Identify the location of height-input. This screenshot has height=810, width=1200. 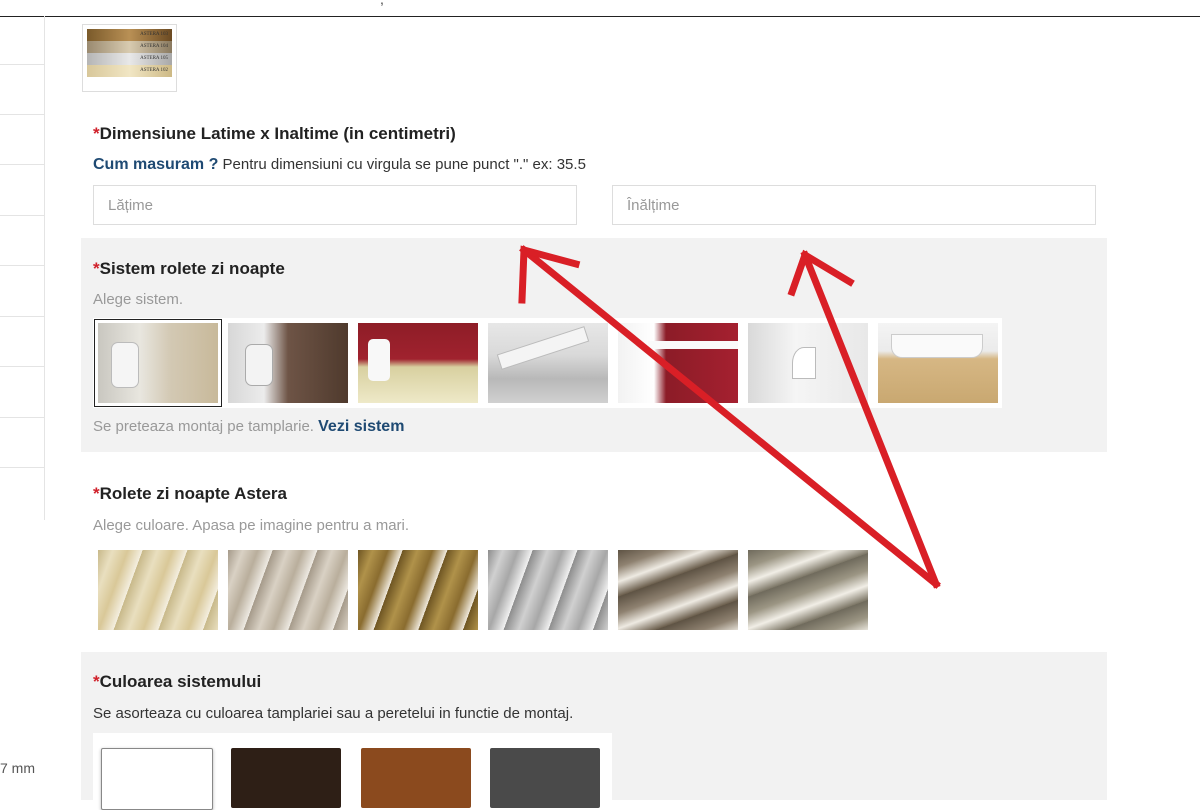
(854, 205).